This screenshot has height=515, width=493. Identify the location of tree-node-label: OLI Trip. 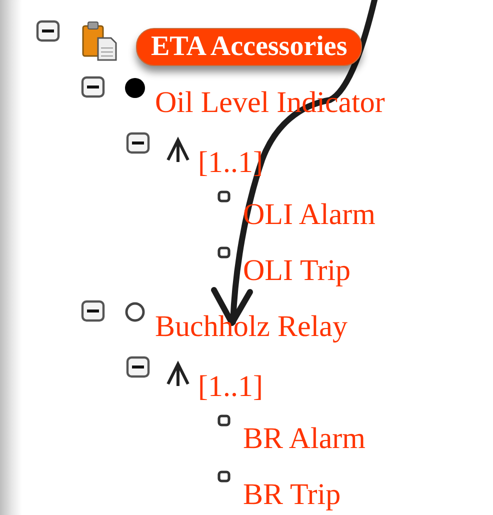
(297, 271).